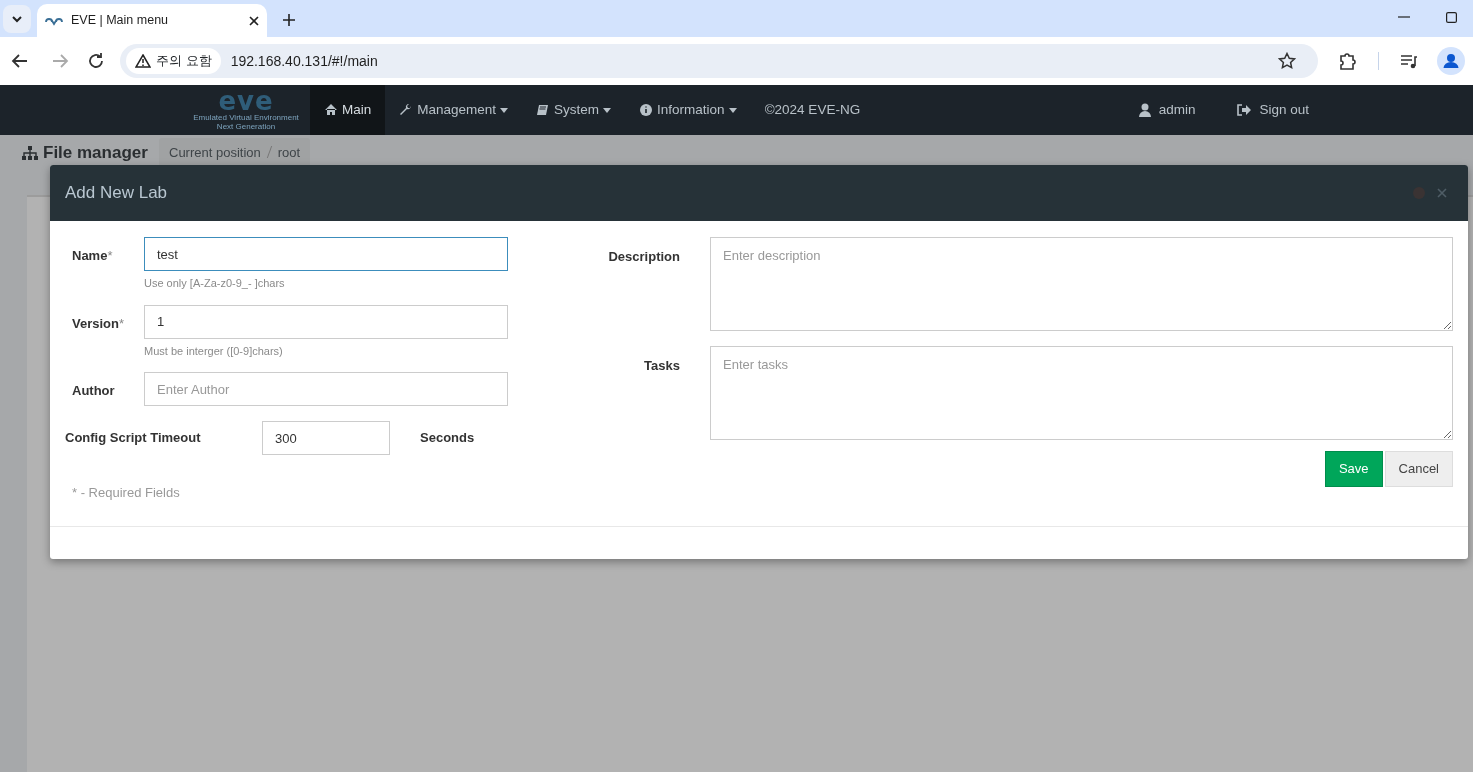  I want to click on wrench-icon, so click(406, 110).